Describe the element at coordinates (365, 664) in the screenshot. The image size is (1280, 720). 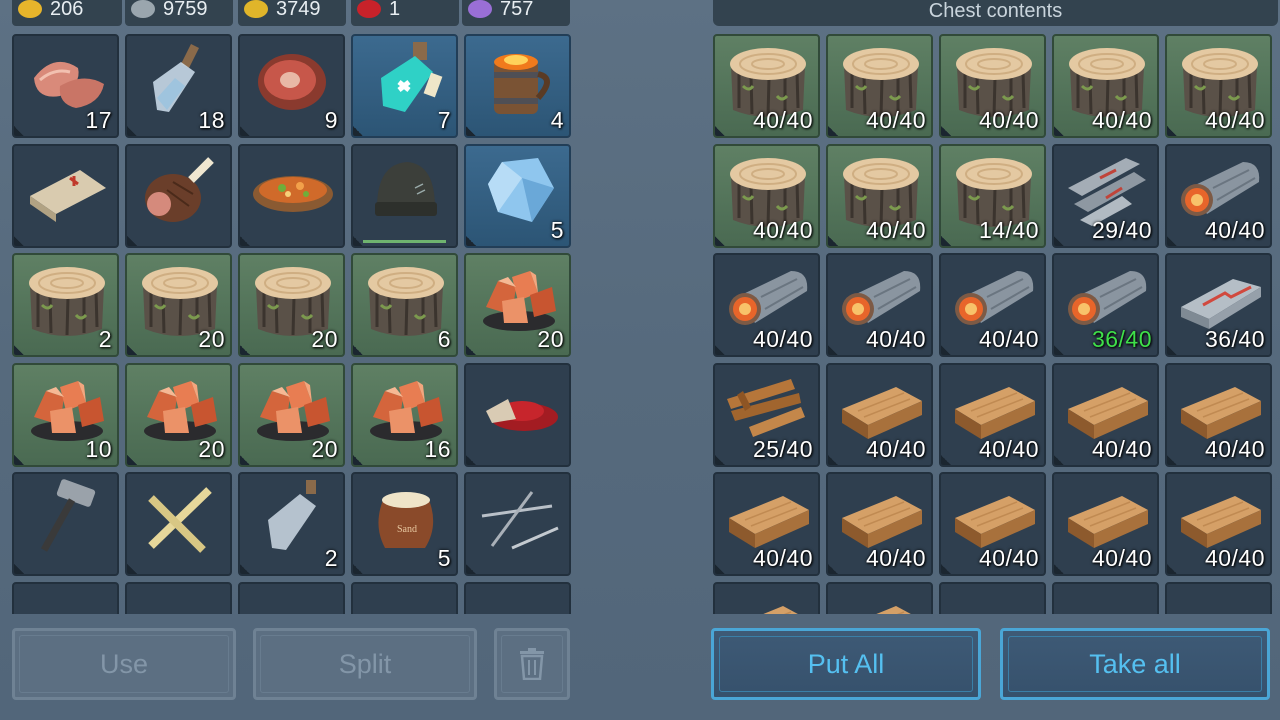
I see `split-button: Split` at that location.